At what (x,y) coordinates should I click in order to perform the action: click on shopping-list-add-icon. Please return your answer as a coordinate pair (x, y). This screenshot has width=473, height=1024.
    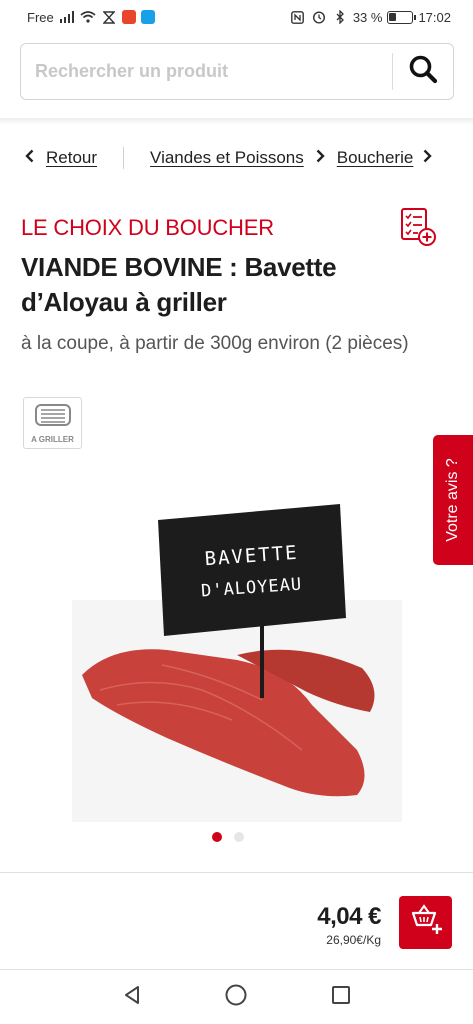
    Looking at the image, I should click on (419, 229).